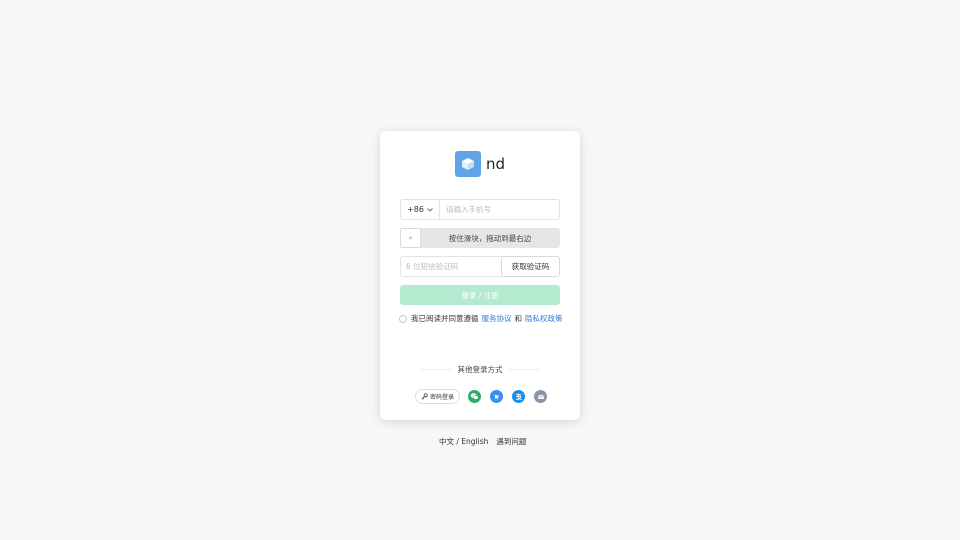 This screenshot has width=960, height=540. What do you see at coordinates (424, 396) in the screenshot?
I see `key-icon` at bounding box center [424, 396].